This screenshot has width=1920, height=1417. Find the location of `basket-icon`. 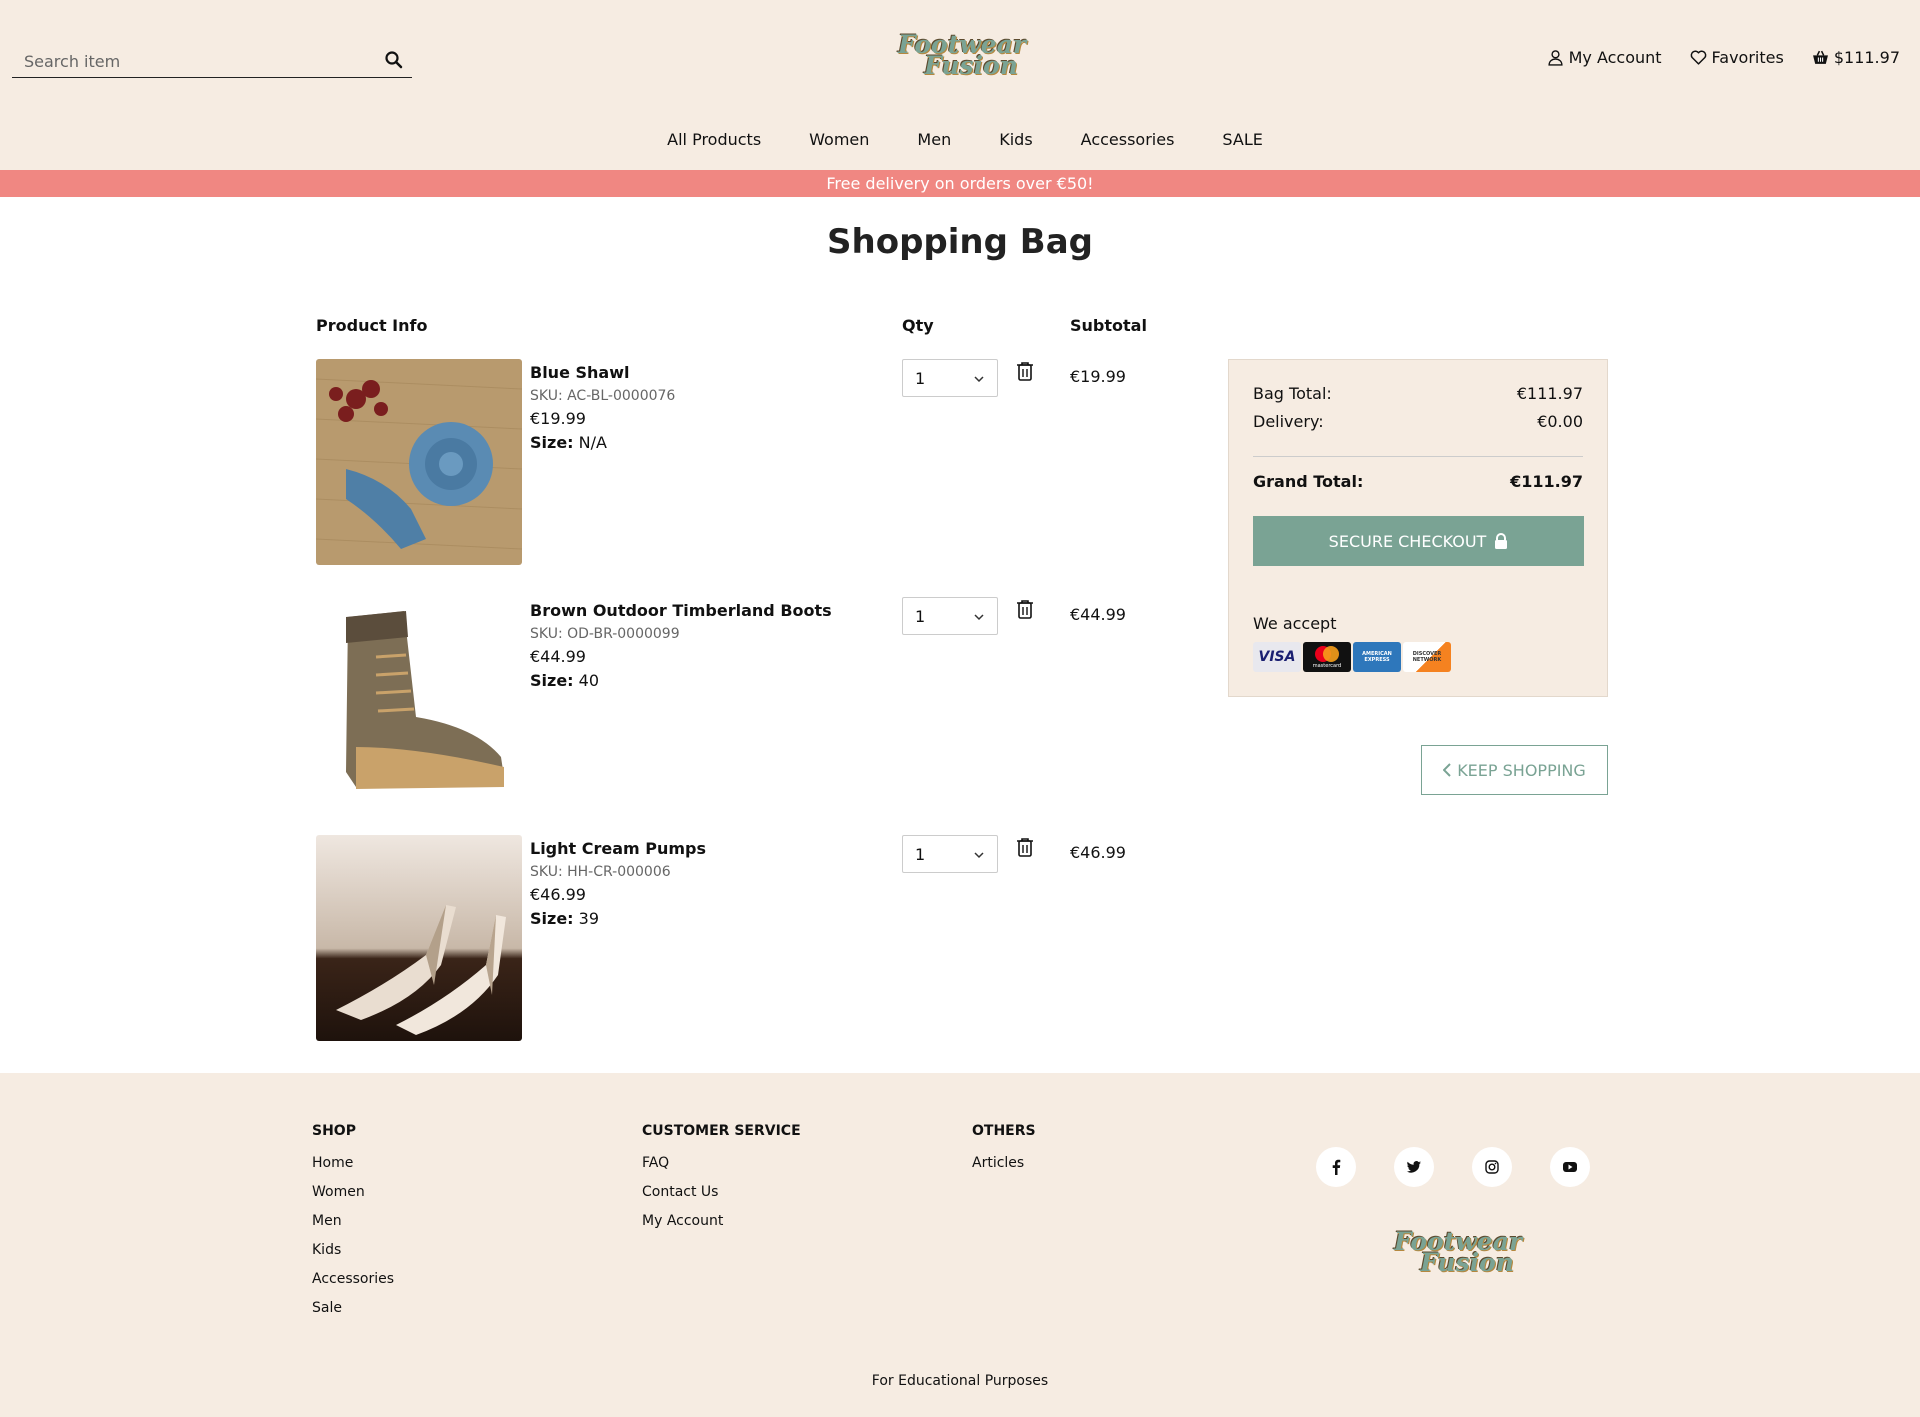

basket-icon is located at coordinates (1820, 57).